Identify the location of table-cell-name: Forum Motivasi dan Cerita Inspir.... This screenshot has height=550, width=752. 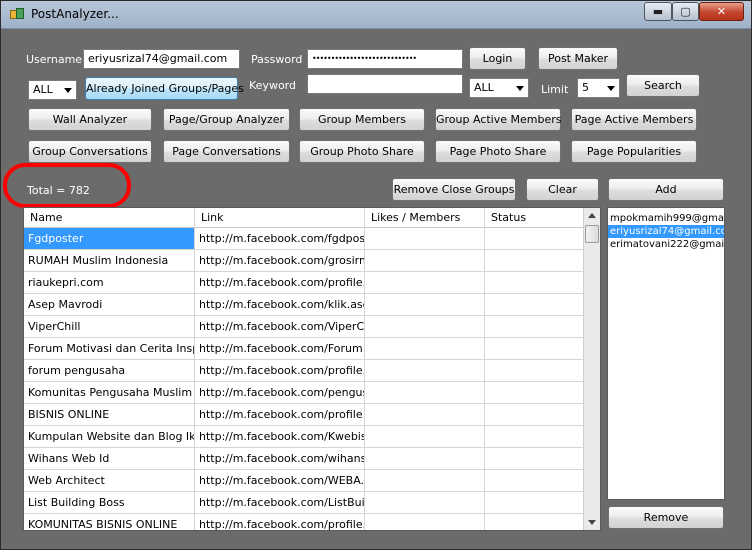
(109, 348).